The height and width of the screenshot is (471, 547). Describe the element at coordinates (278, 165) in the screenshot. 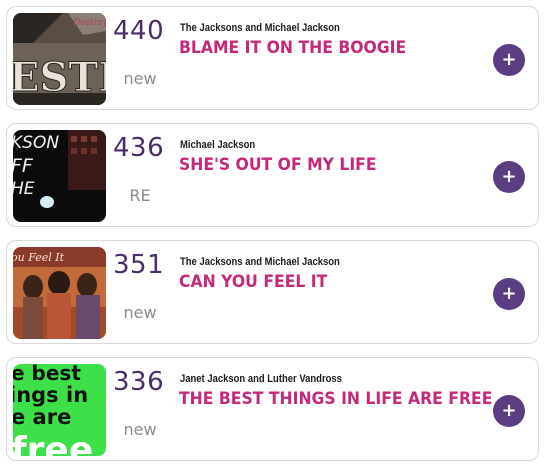

I see `song-title: SHE'S OUT OF MY LIFE` at that location.